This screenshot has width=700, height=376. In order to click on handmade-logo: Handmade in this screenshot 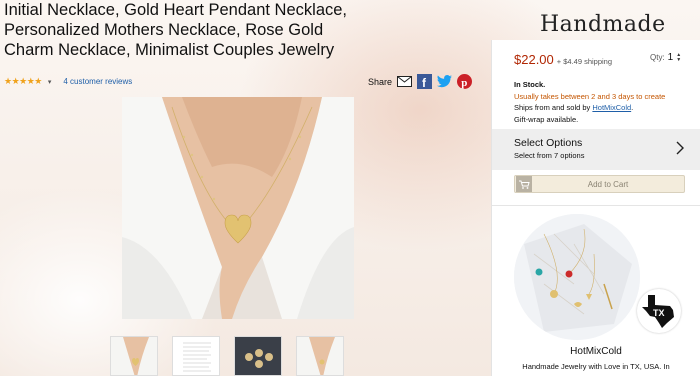, I will do `click(603, 24)`.